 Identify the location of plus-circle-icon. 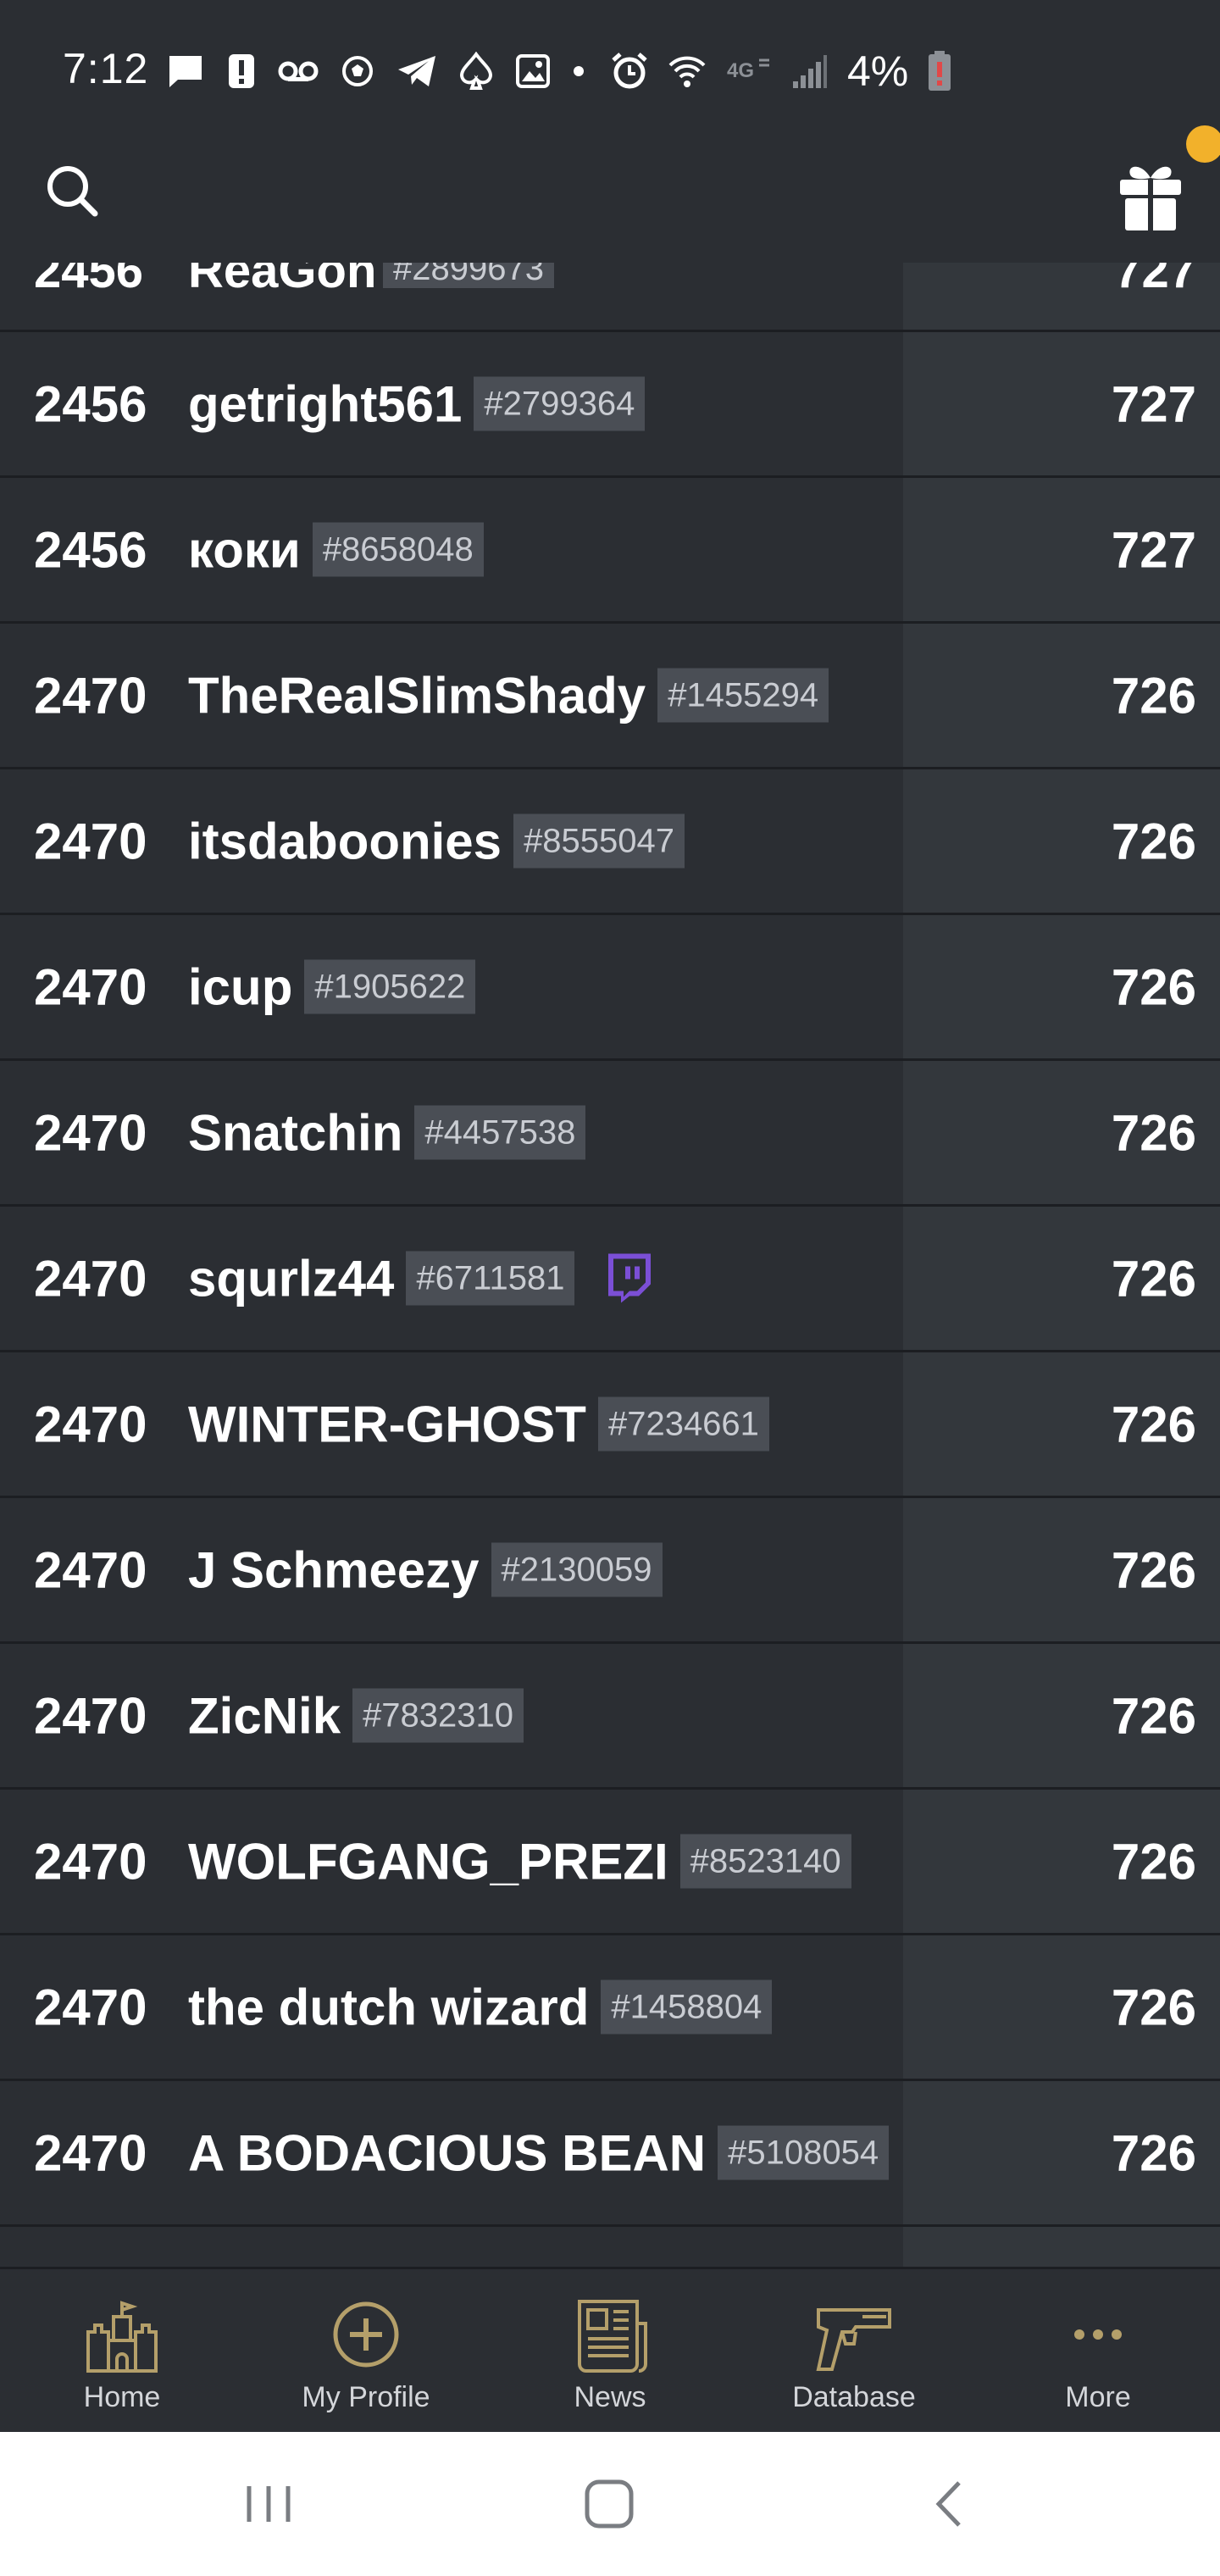
(366, 2334).